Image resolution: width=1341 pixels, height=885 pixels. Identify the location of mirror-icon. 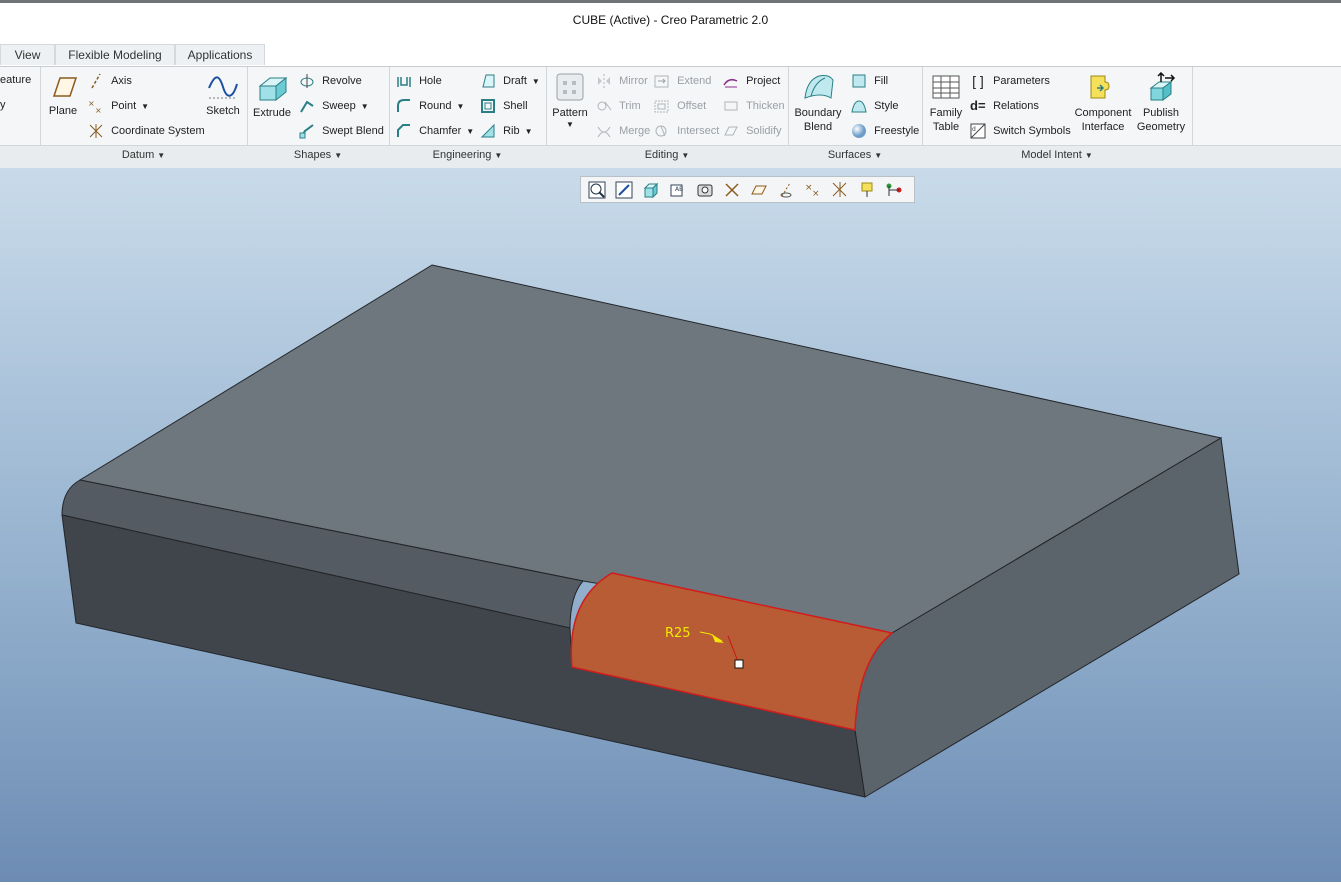
(604, 81).